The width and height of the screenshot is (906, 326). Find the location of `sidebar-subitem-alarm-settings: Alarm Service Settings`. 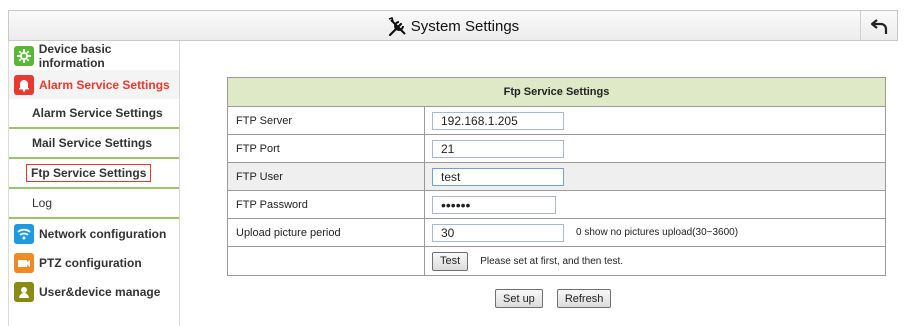

sidebar-subitem-alarm-settings: Alarm Service Settings is located at coordinates (94, 114).